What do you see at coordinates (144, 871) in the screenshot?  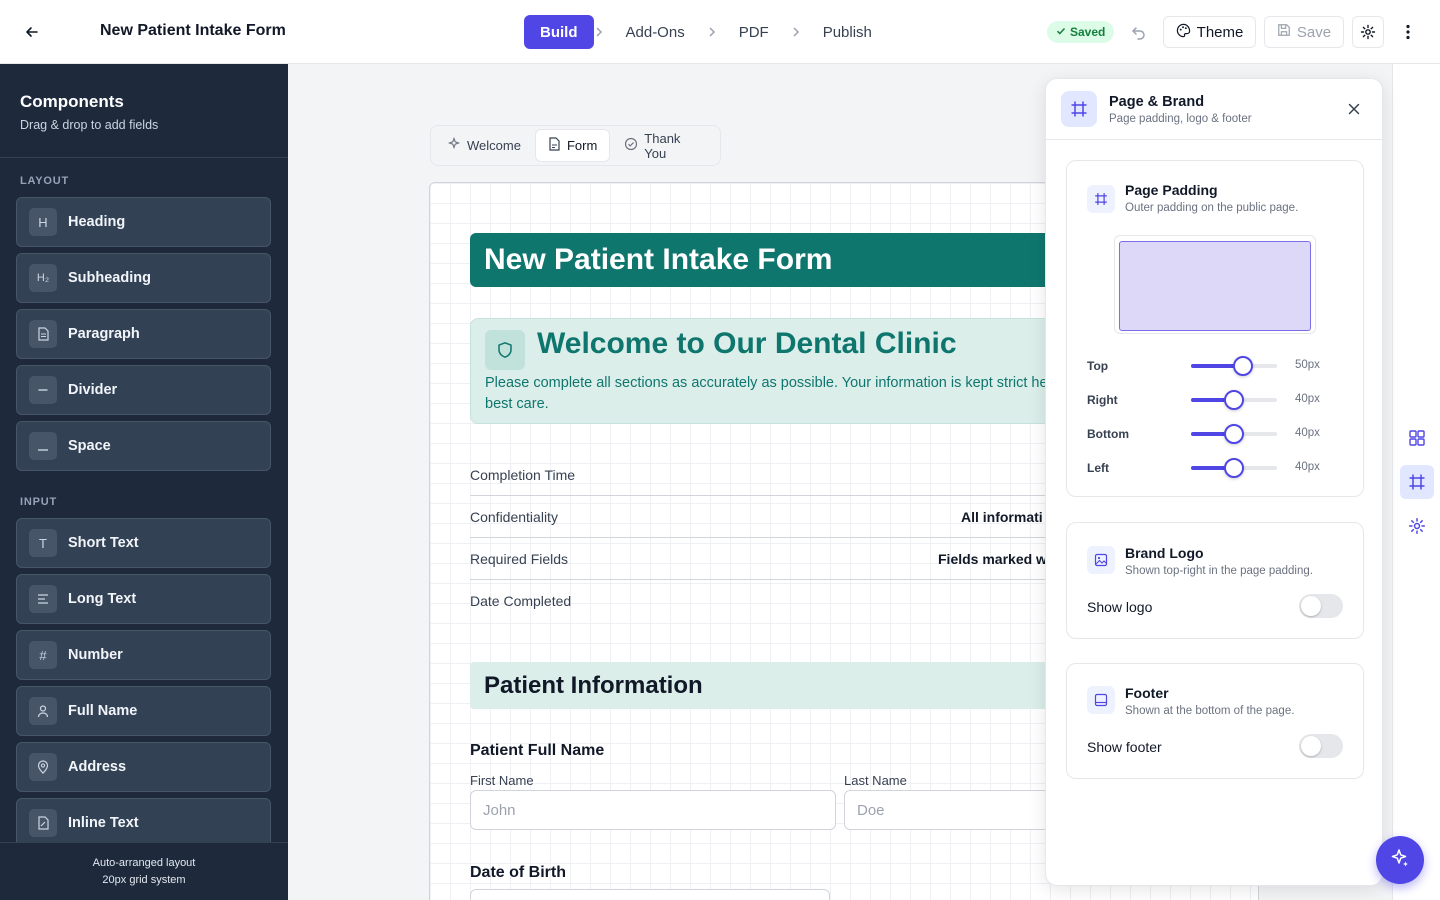 I see `sidebar-footer: Auto-arranged layout 20px grid system` at bounding box center [144, 871].